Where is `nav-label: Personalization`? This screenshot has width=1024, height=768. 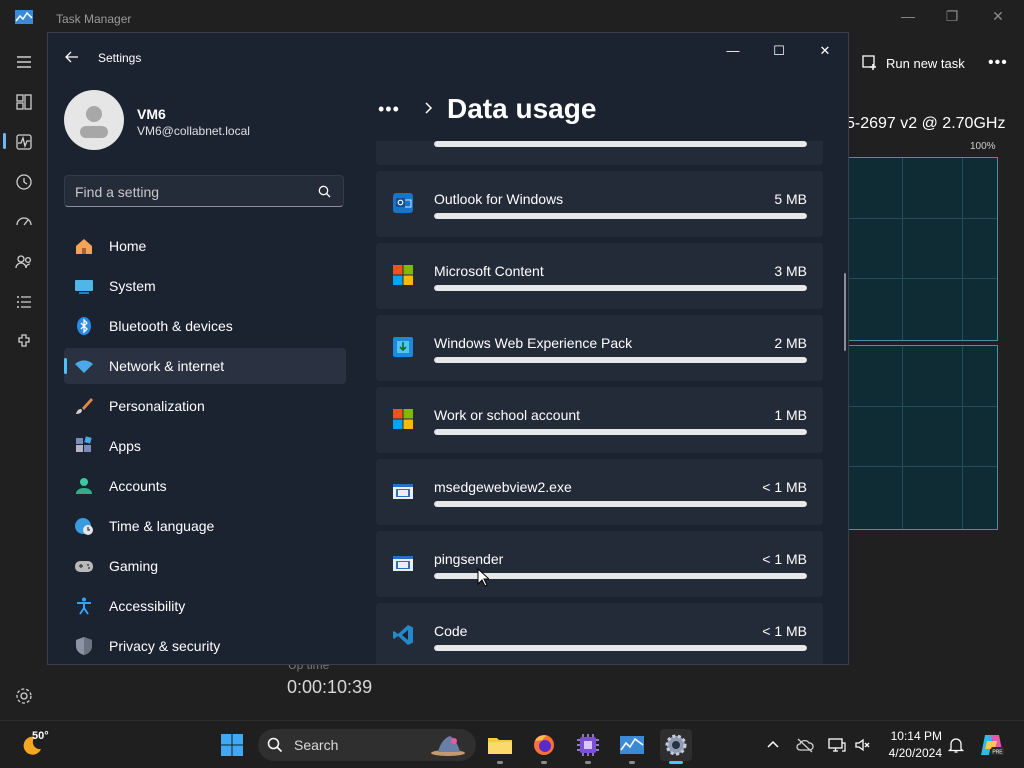 nav-label: Personalization is located at coordinates (157, 406).